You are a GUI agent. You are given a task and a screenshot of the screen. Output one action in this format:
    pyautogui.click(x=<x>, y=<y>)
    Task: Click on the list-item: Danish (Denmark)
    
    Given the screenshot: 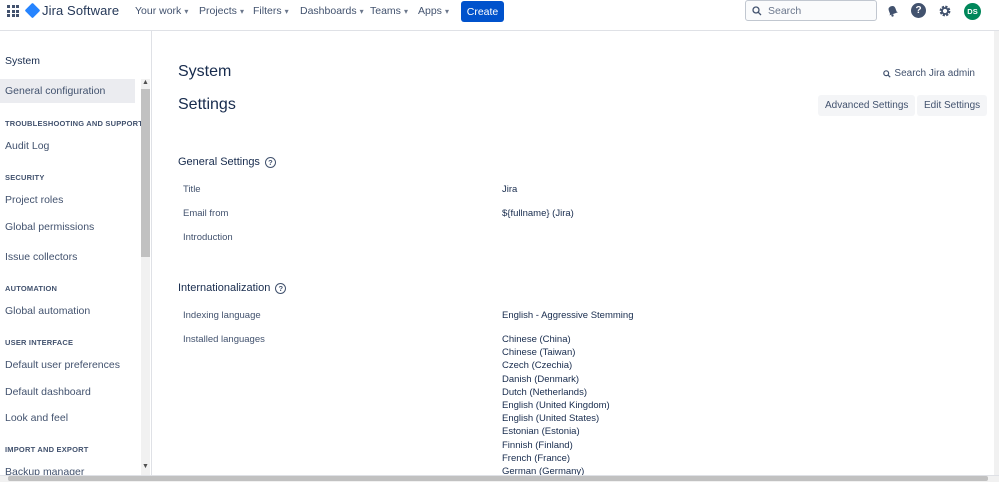 What is the action you would take?
    pyautogui.click(x=541, y=379)
    